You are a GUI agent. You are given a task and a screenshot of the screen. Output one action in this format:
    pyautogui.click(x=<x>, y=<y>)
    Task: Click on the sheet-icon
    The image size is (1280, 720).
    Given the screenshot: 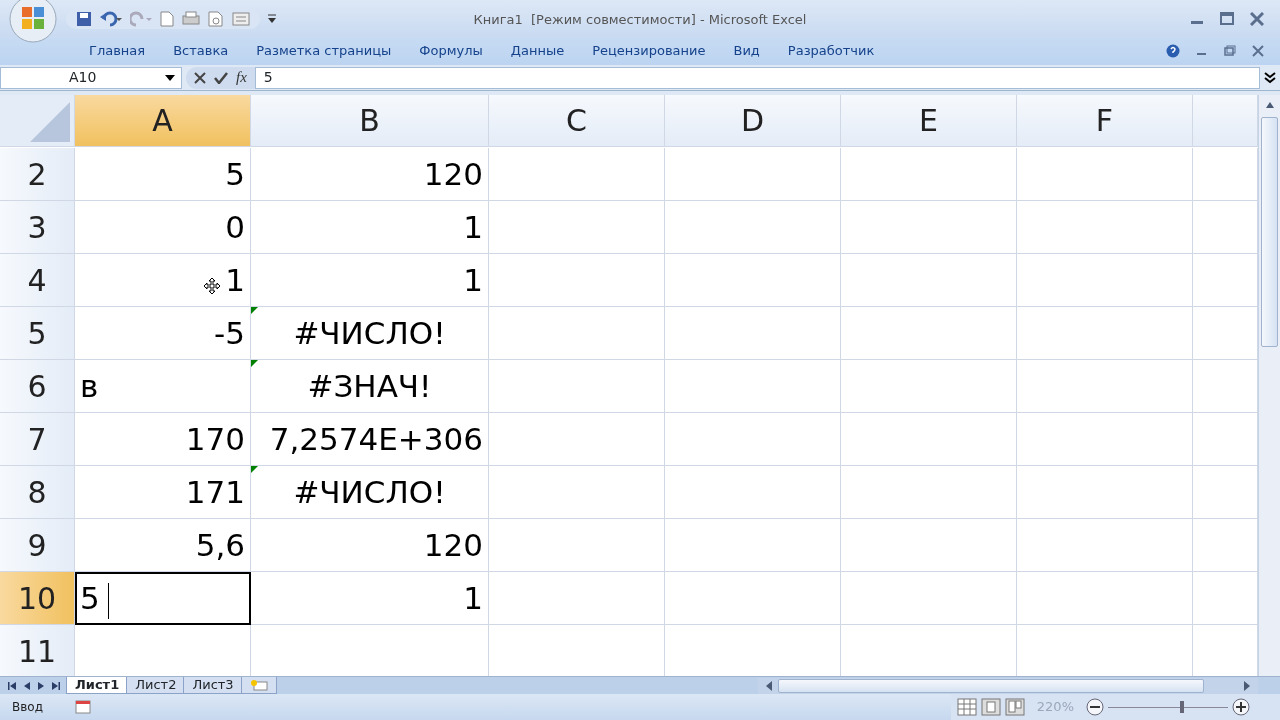 What is the action you would take?
    pyautogui.click(x=83, y=707)
    